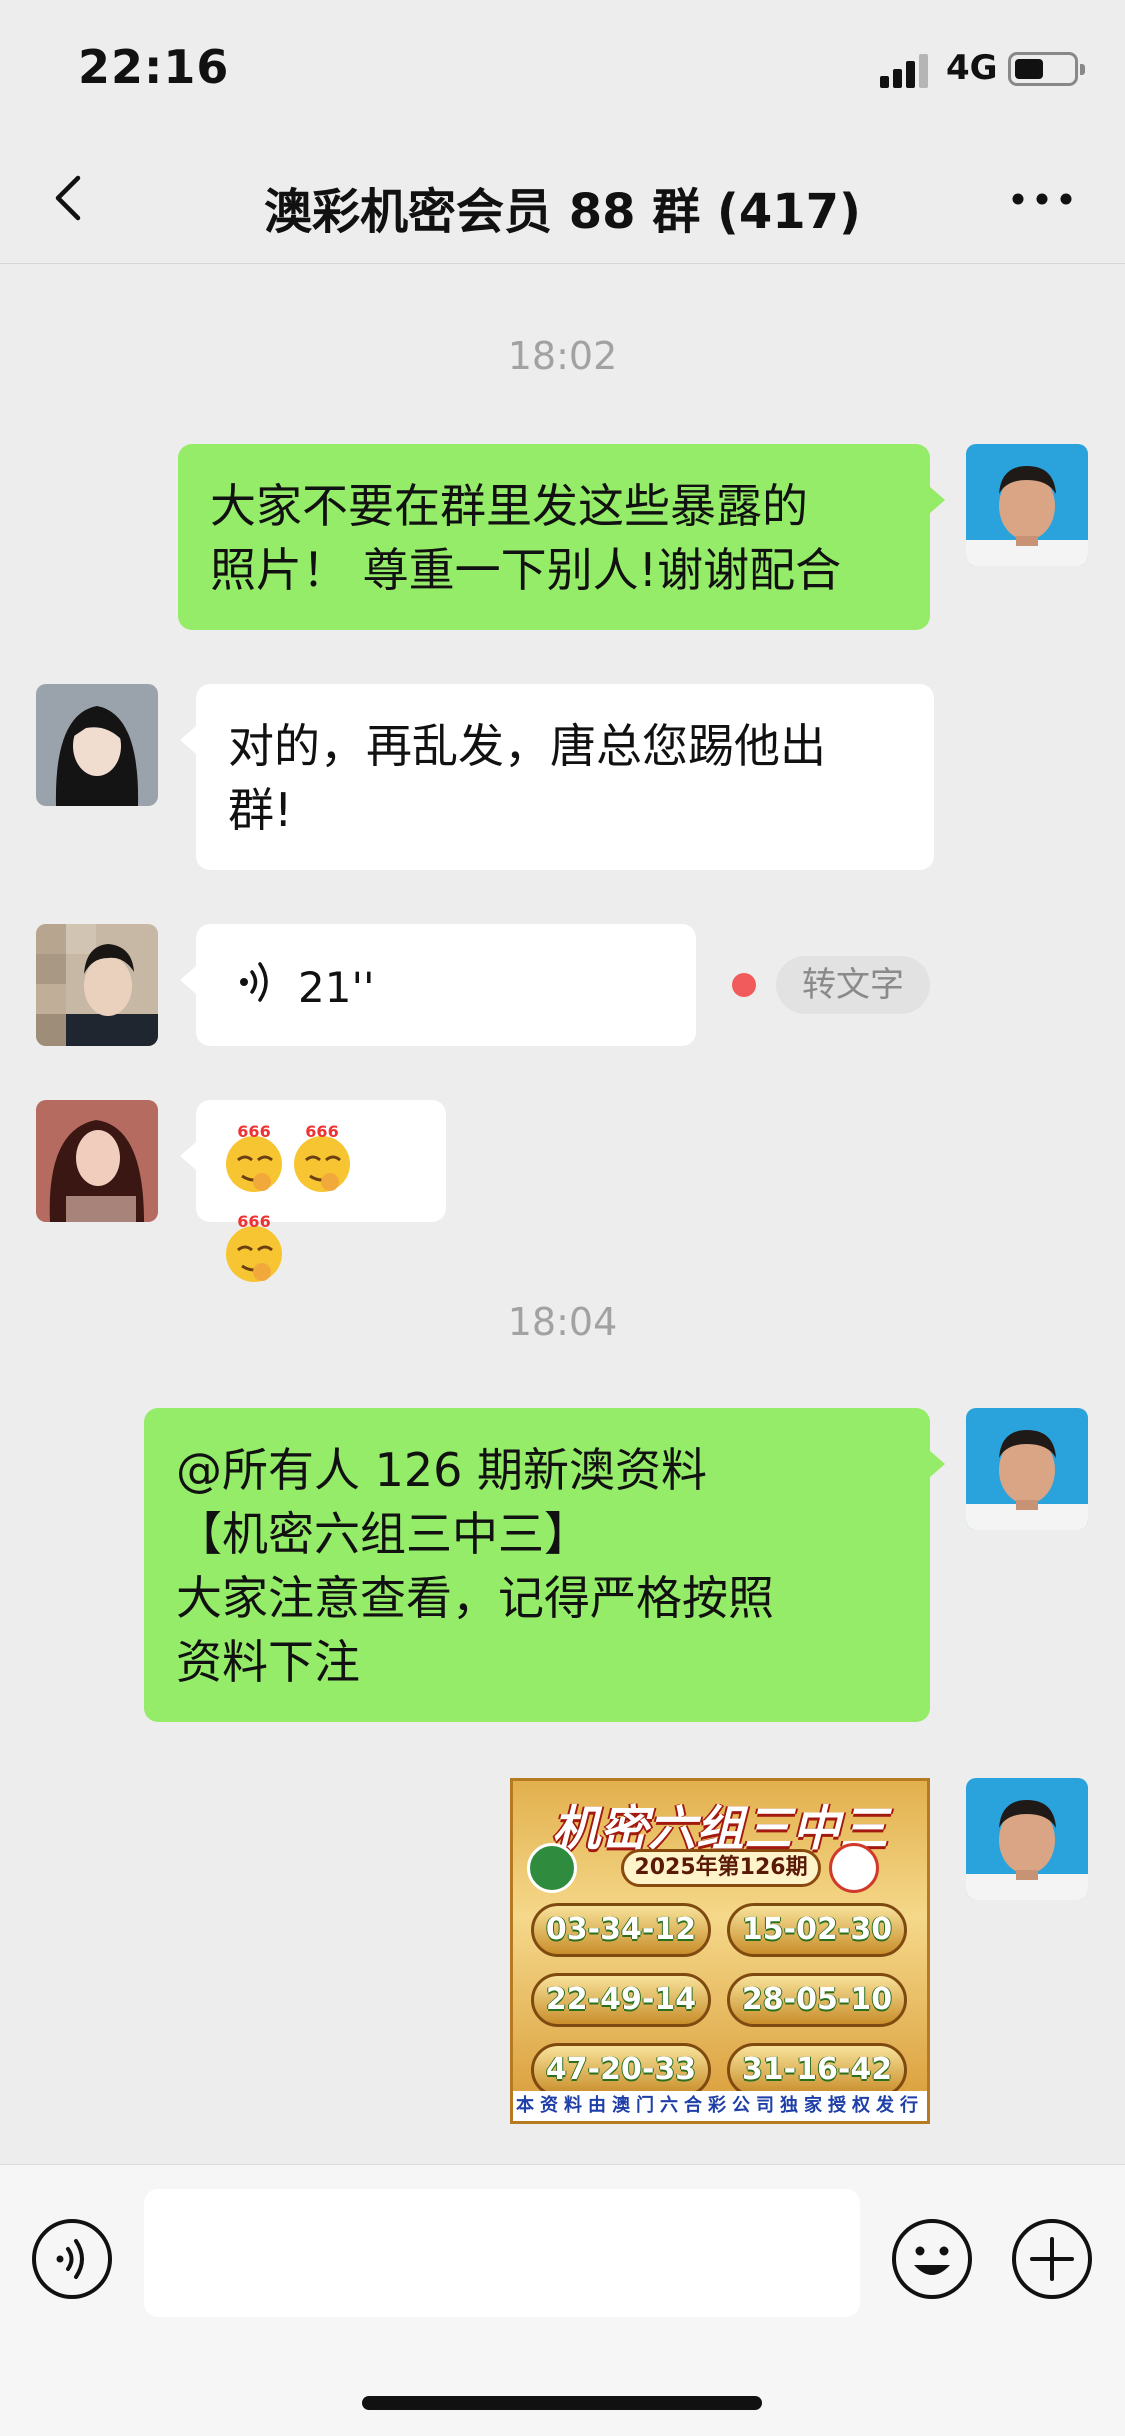 The image size is (1125, 2436). Describe the element at coordinates (552, 1868) in the screenshot. I see `emblem-icon` at that location.